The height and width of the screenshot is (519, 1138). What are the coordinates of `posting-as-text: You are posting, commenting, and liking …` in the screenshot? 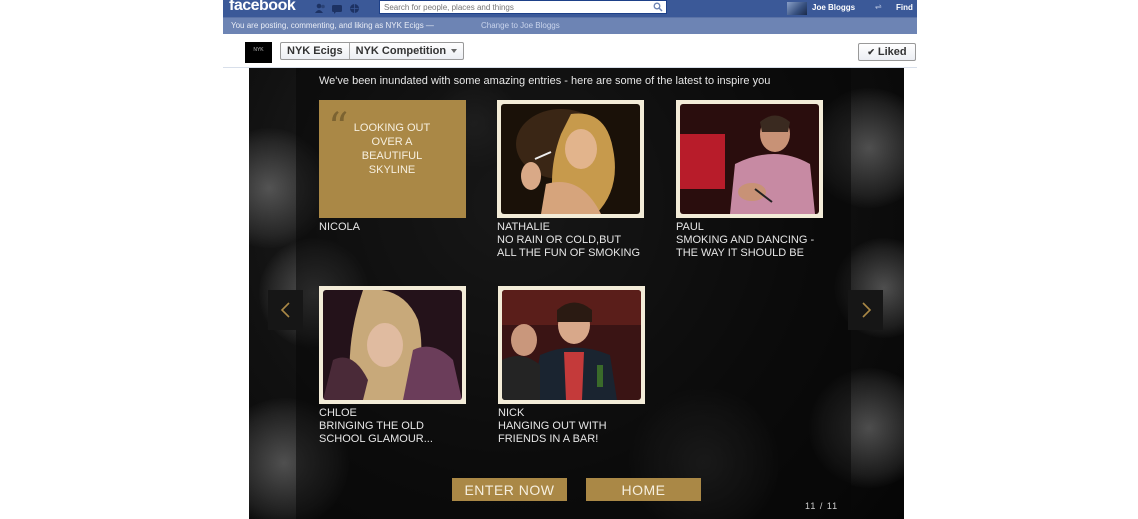 It's located at (332, 25).